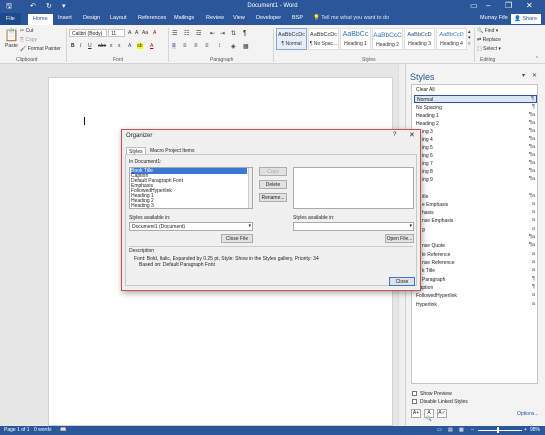 This screenshot has height=435, width=545. What do you see at coordinates (461, 430) in the screenshot?
I see `web-layout-icon: ▦` at bounding box center [461, 430].